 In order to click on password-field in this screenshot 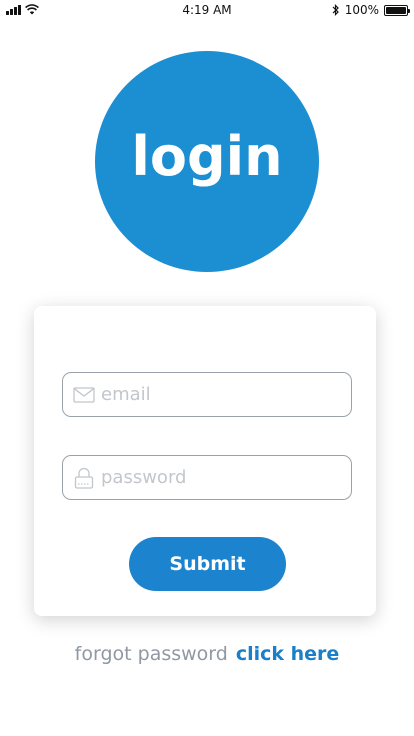, I will do `click(207, 477)`.